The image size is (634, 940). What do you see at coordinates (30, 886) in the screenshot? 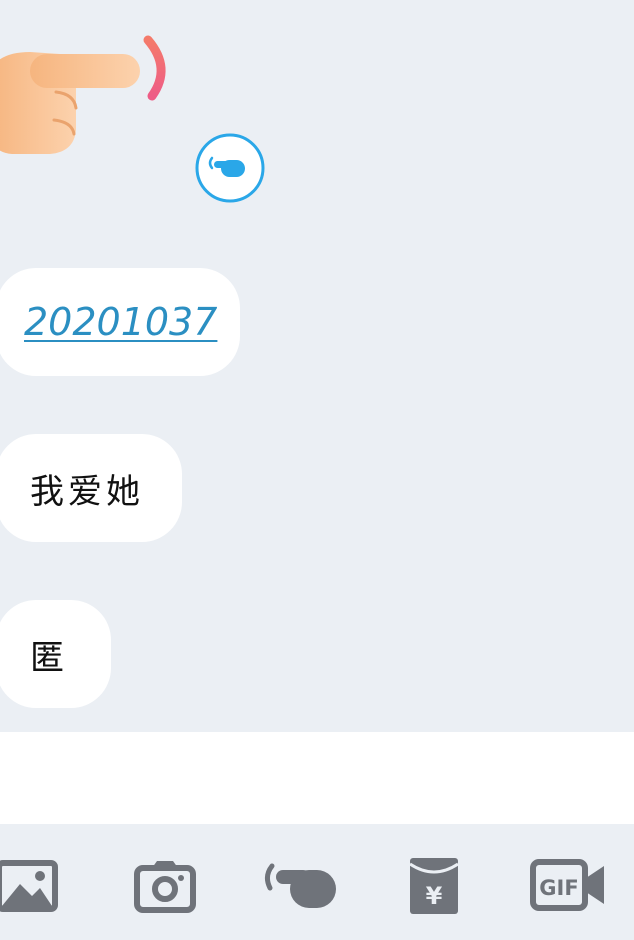
I see `image-icon` at bounding box center [30, 886].